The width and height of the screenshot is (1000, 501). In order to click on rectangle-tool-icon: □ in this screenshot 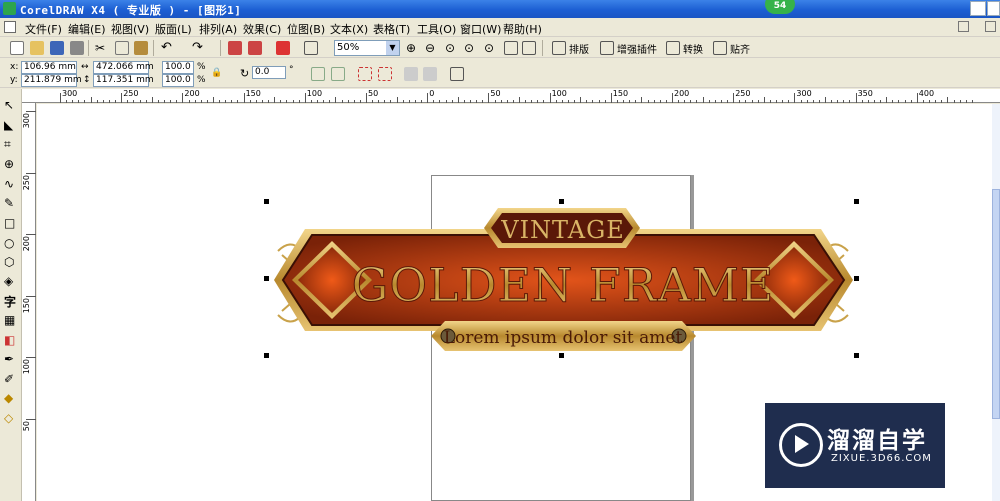, I will do `click(11, 223)`.